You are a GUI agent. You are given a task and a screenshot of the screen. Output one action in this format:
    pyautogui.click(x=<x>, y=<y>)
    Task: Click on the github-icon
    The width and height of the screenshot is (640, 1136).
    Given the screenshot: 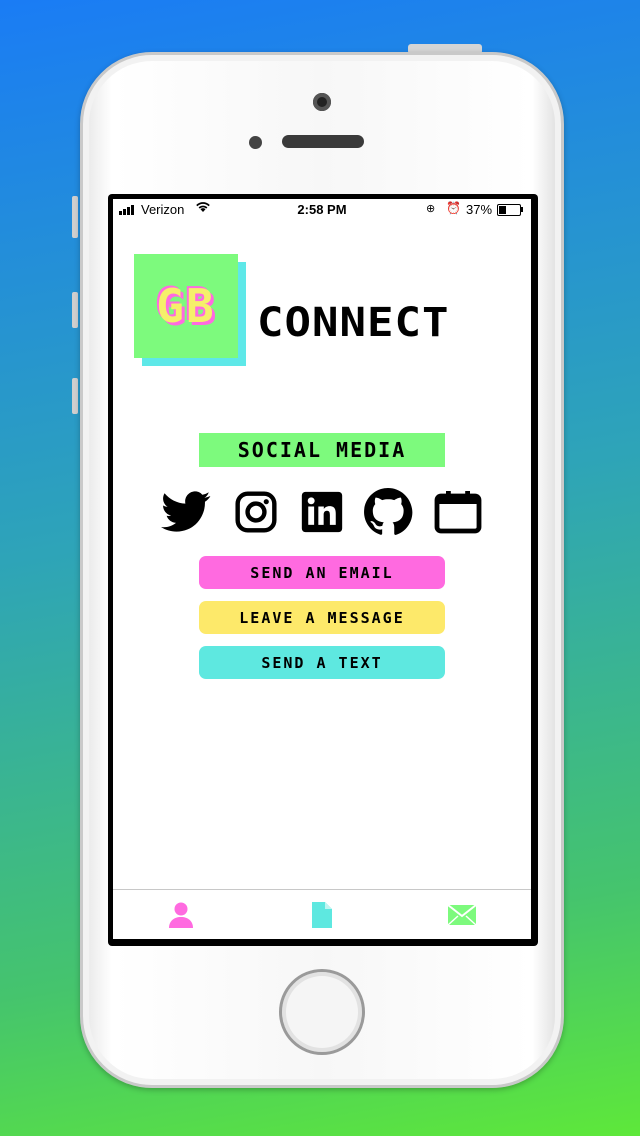 What is the action you would take?
    pyautogui.click(x=388, y=512)
    